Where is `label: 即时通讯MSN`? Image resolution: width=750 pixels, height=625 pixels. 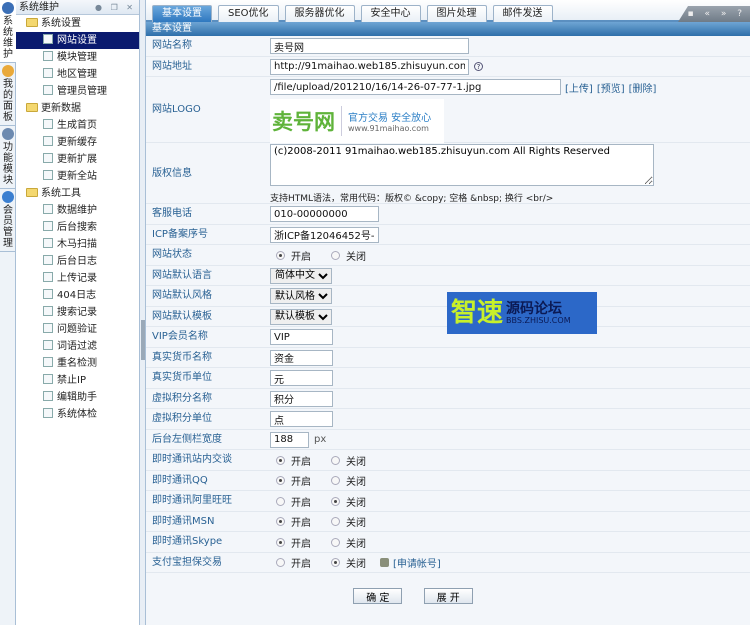
label: 即时通讯MSN is located at coordinates (183, 521).